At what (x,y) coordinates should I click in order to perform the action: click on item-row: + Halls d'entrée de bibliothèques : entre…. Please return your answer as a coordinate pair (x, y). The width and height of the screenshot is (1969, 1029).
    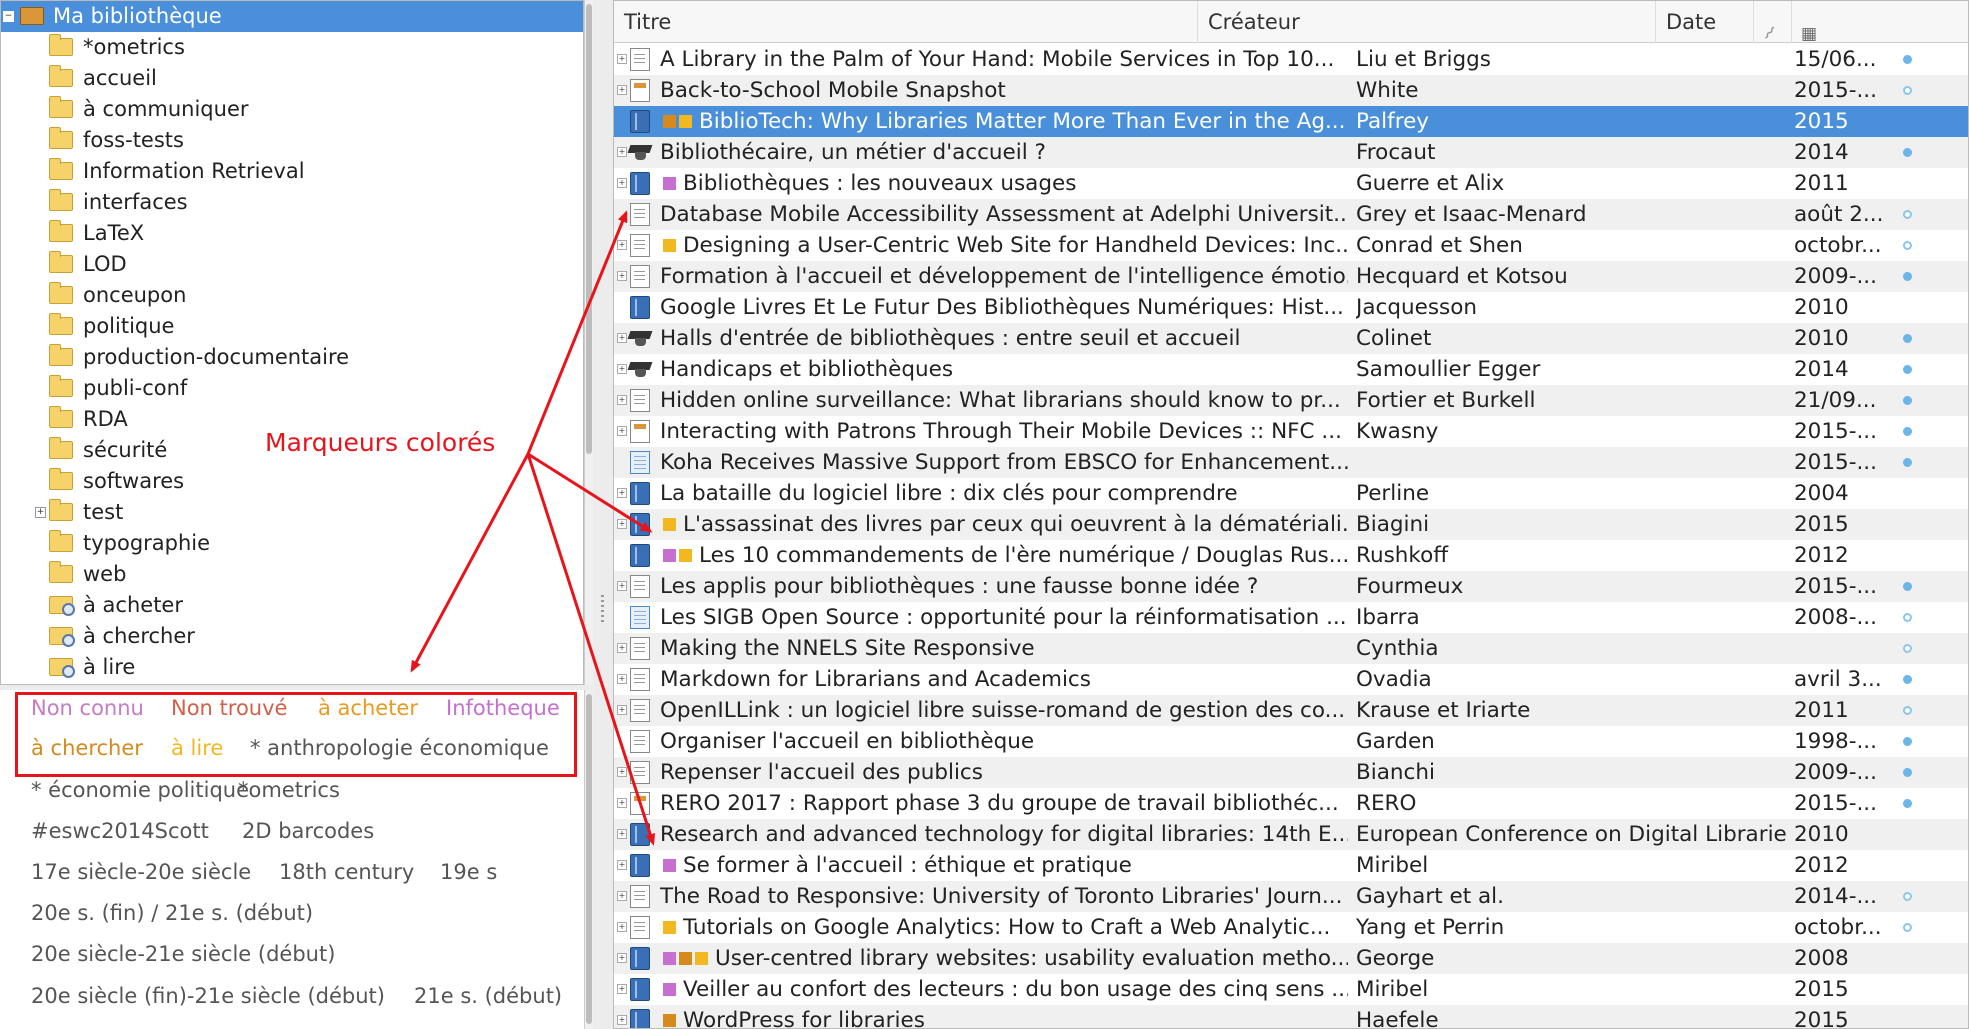
    Looking at the image, I should click on (1291, 338).